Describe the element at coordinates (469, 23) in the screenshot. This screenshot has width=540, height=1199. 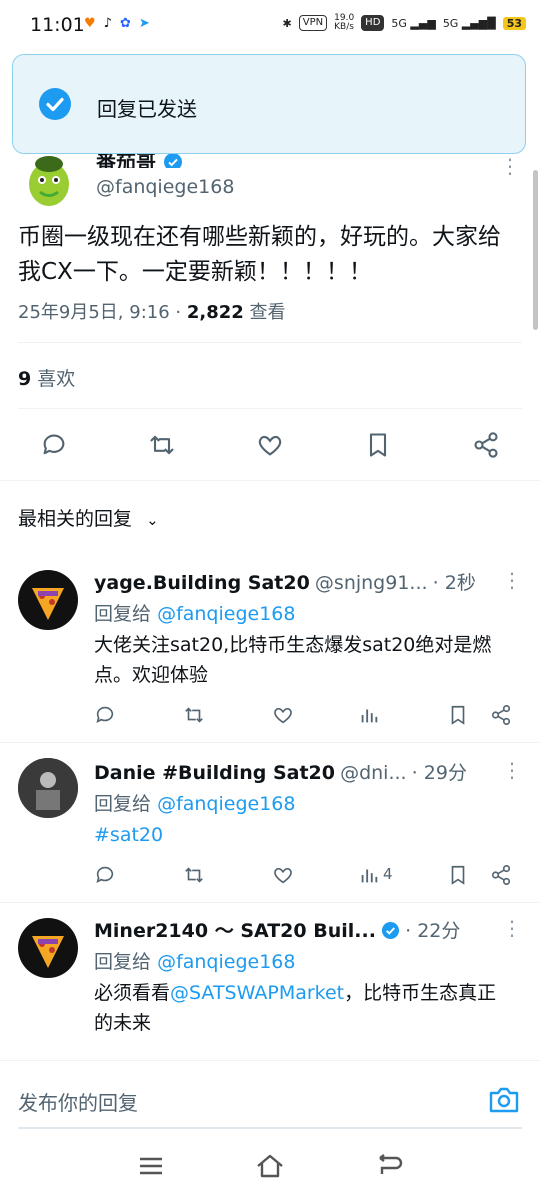
I see `signal-5g-2: 5G ▂▄▆█` at that location.